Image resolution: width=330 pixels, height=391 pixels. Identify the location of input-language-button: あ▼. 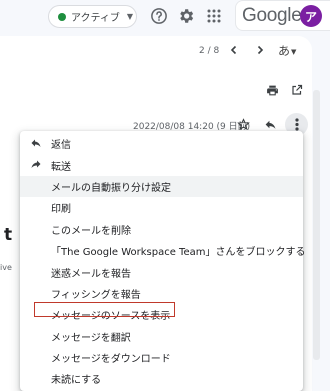
(287, 50).